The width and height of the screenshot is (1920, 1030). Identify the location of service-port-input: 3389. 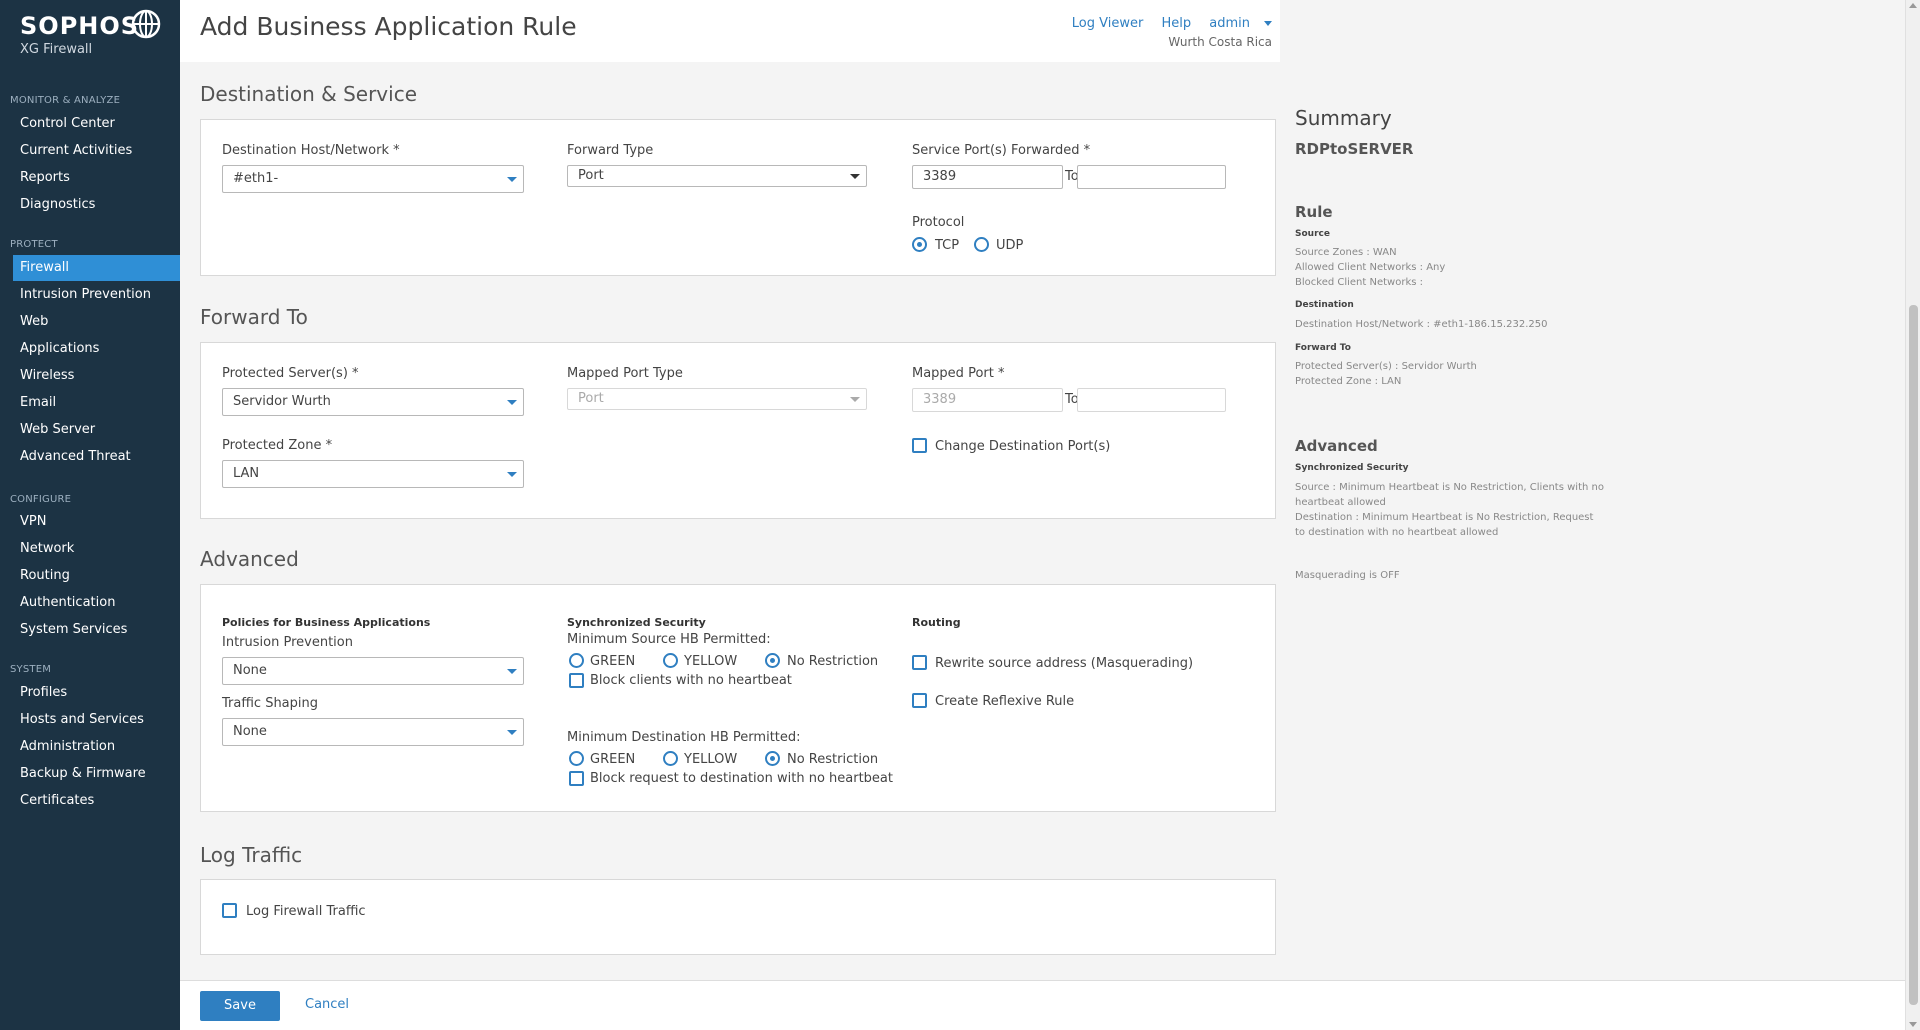
(987, 177).